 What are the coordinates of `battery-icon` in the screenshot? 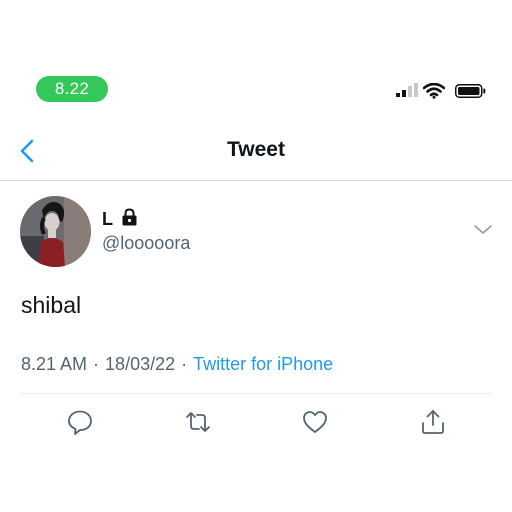 It's located at (470, 91).